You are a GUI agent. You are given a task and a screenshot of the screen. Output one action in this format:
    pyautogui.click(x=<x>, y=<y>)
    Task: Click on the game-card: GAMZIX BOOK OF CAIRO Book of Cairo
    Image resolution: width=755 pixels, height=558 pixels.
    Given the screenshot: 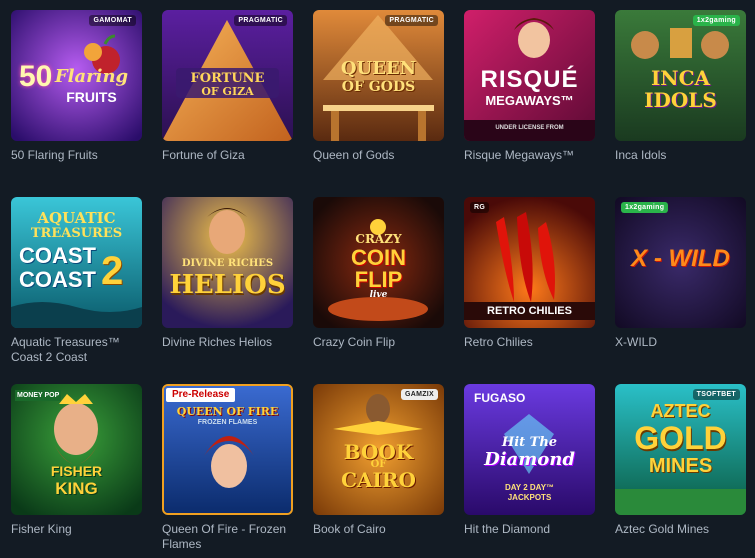 What is the action you would take?
    pyautogui.click(x=378, y=460)
    